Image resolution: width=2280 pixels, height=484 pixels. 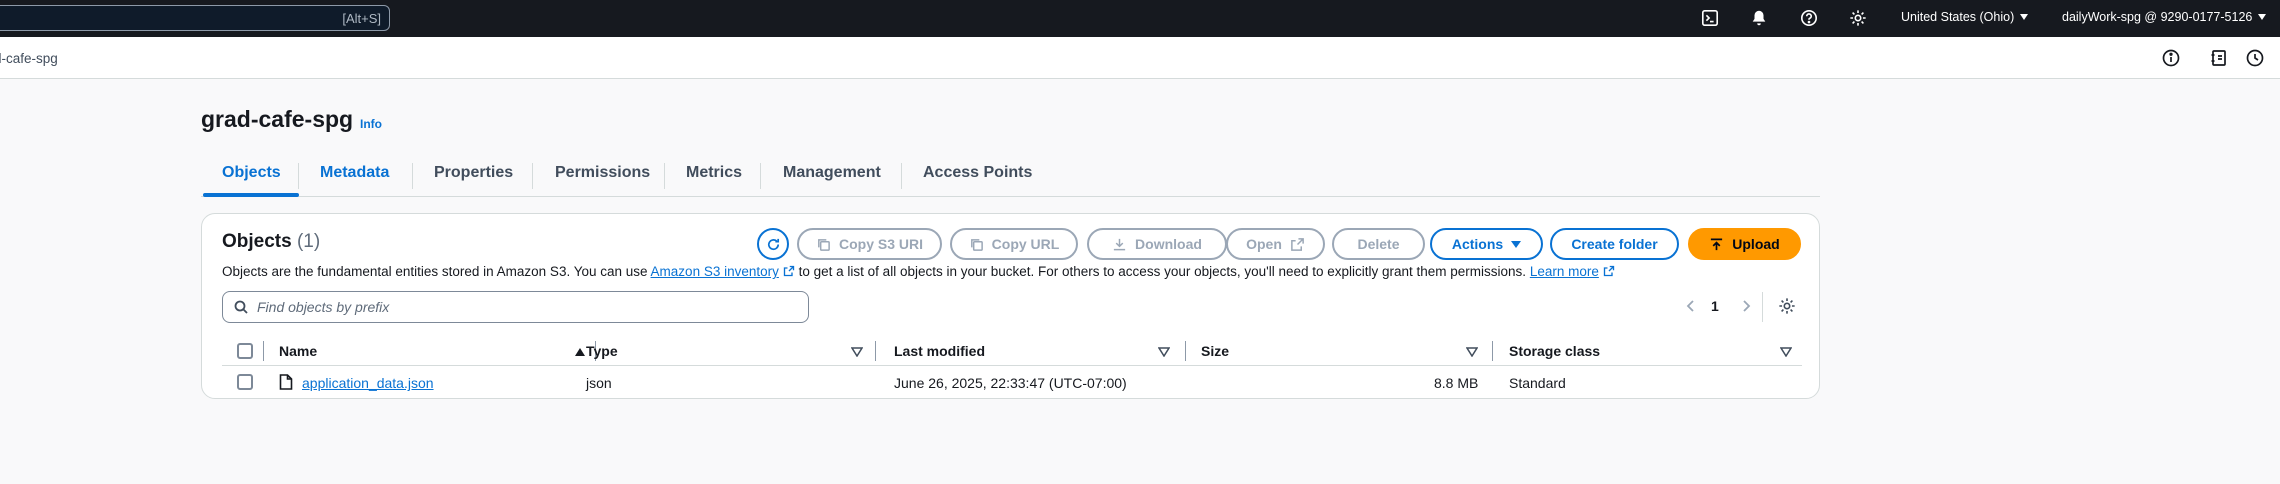 I want to click on column-header-name: Name, so click(x=298, y=351).